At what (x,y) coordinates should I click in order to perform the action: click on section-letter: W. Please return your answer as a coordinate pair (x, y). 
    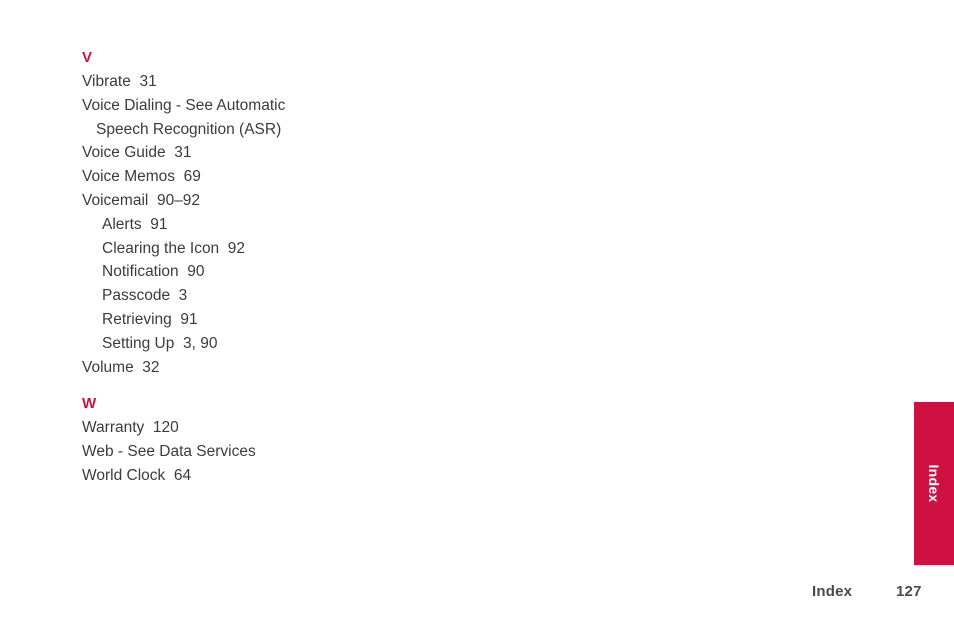
    Looking at the image, I should click on (89, 404).